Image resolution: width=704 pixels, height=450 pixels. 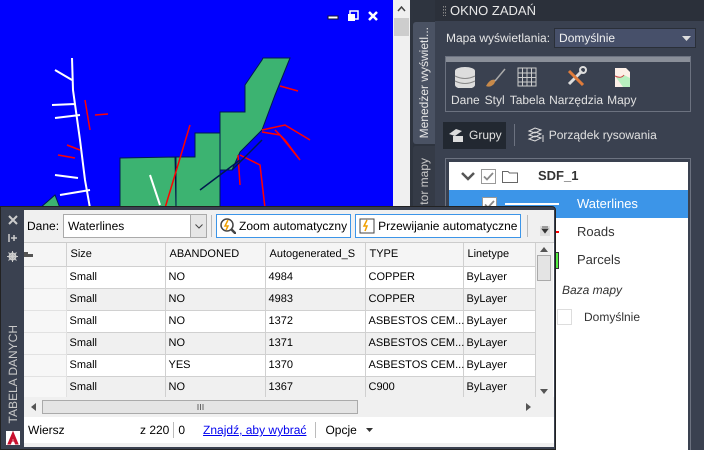 What do you see at coordinates (284, 226) in the screenshot?
I see `toolbar-button: Zoom automatyczny` at bounding box center [284, 226].